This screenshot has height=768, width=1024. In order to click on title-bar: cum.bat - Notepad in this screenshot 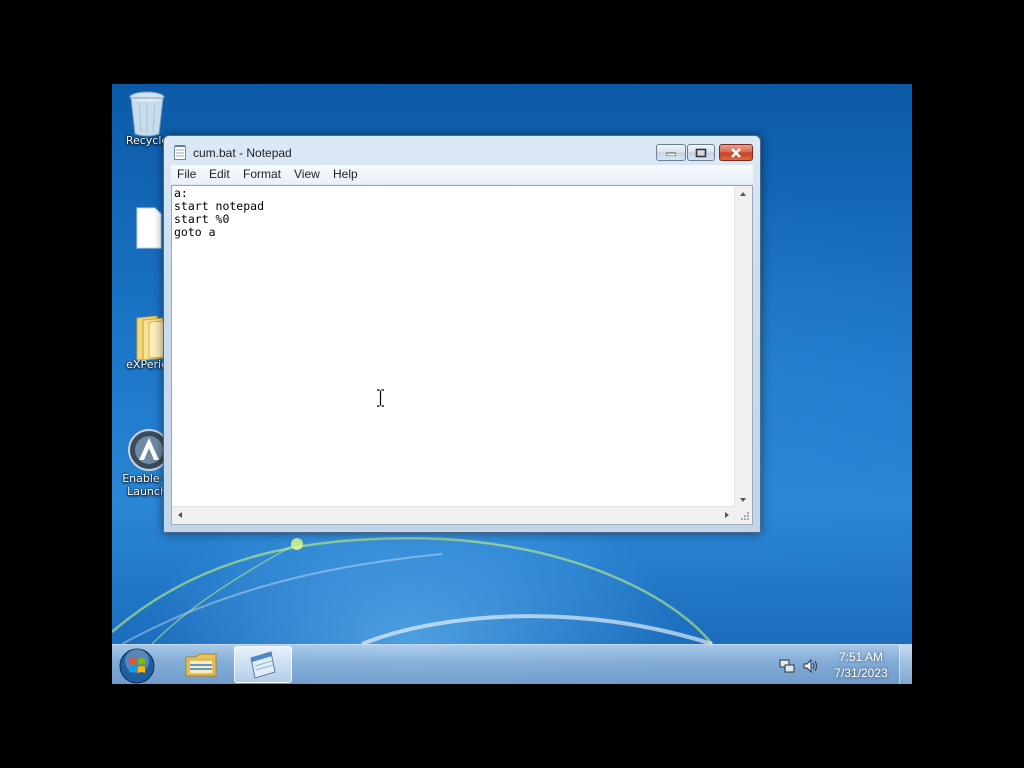, I will do `click(462, 151)`.